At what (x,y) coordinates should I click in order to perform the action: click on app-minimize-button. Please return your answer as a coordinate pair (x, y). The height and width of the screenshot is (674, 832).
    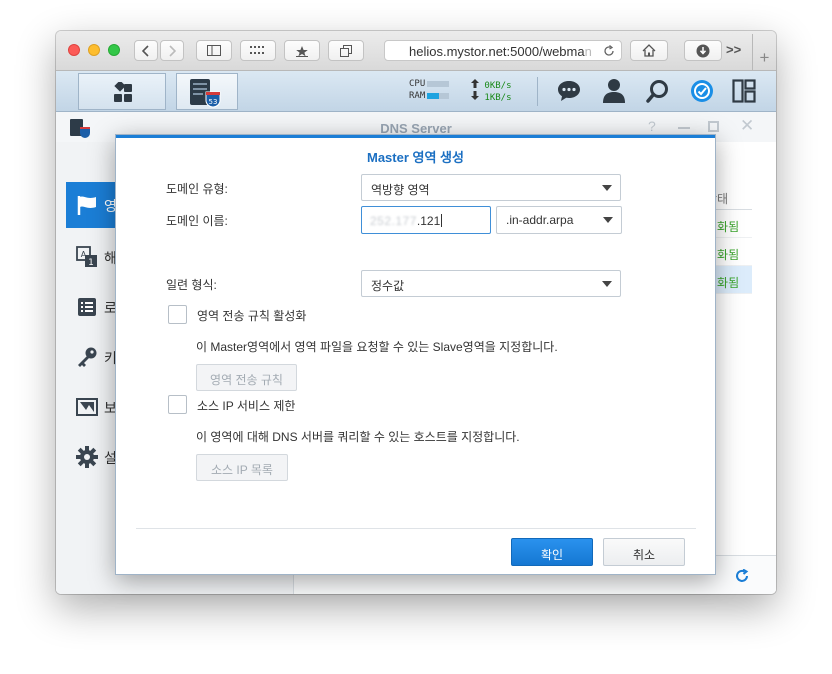
    Looking at the image, I should click on (684, 128).